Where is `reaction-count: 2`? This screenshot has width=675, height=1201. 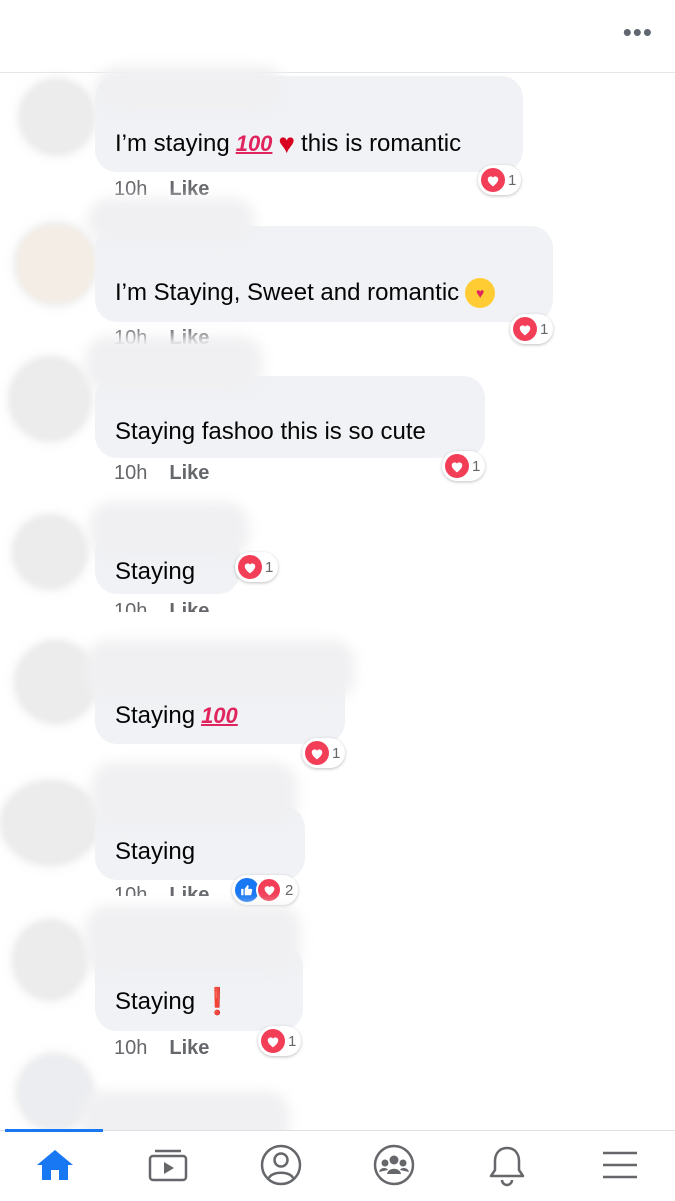
reaction-count: 2 is located at coordinates (289, 890).